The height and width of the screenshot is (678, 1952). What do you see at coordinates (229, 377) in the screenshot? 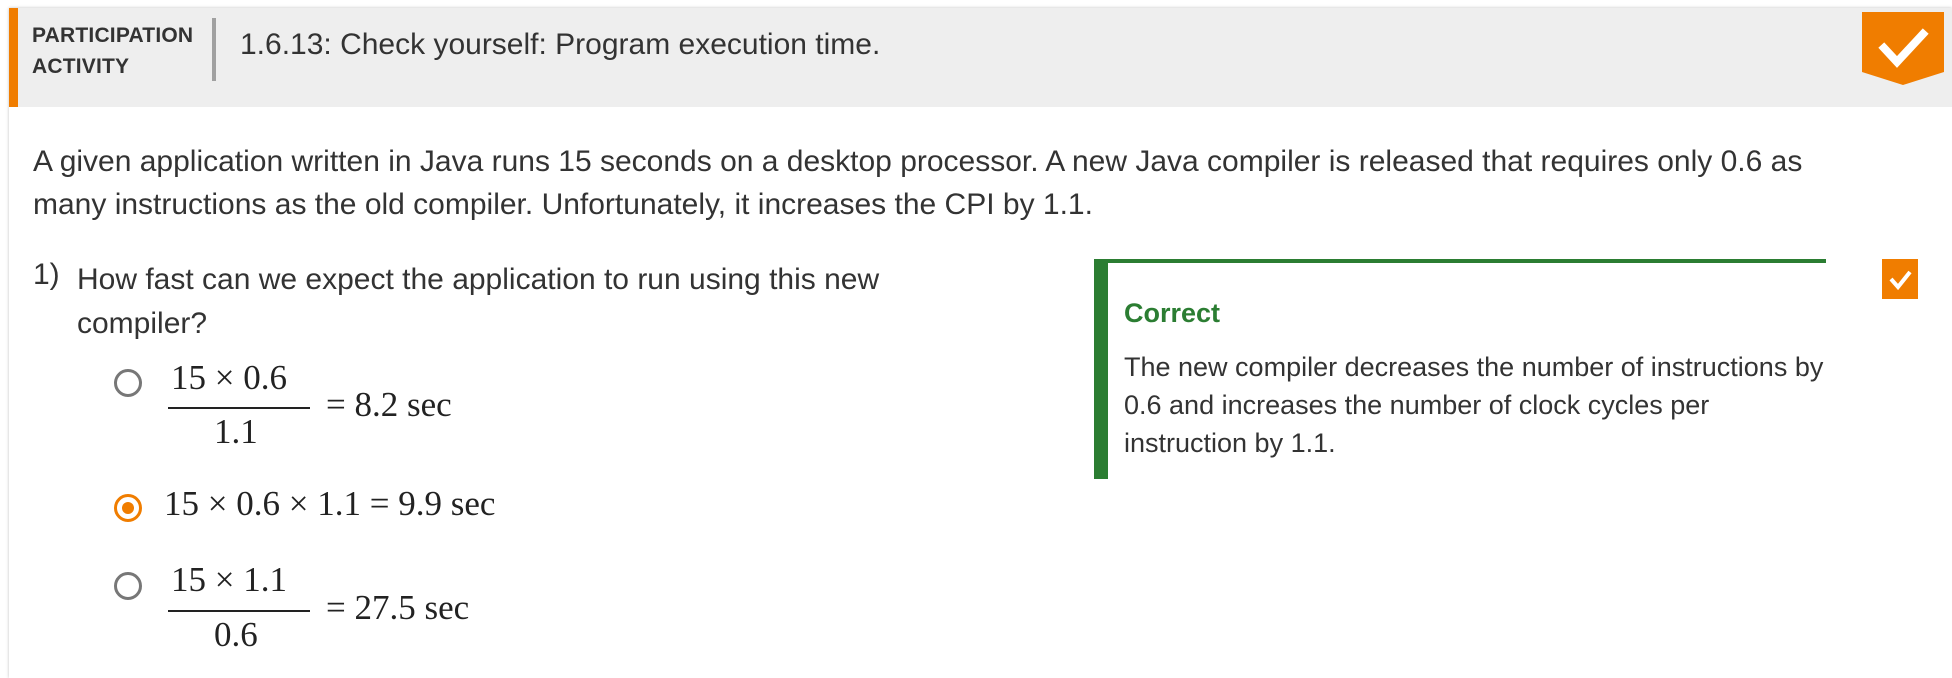
I see `option-numerator: 15 × 0.6` at bounding box center [229, 377].